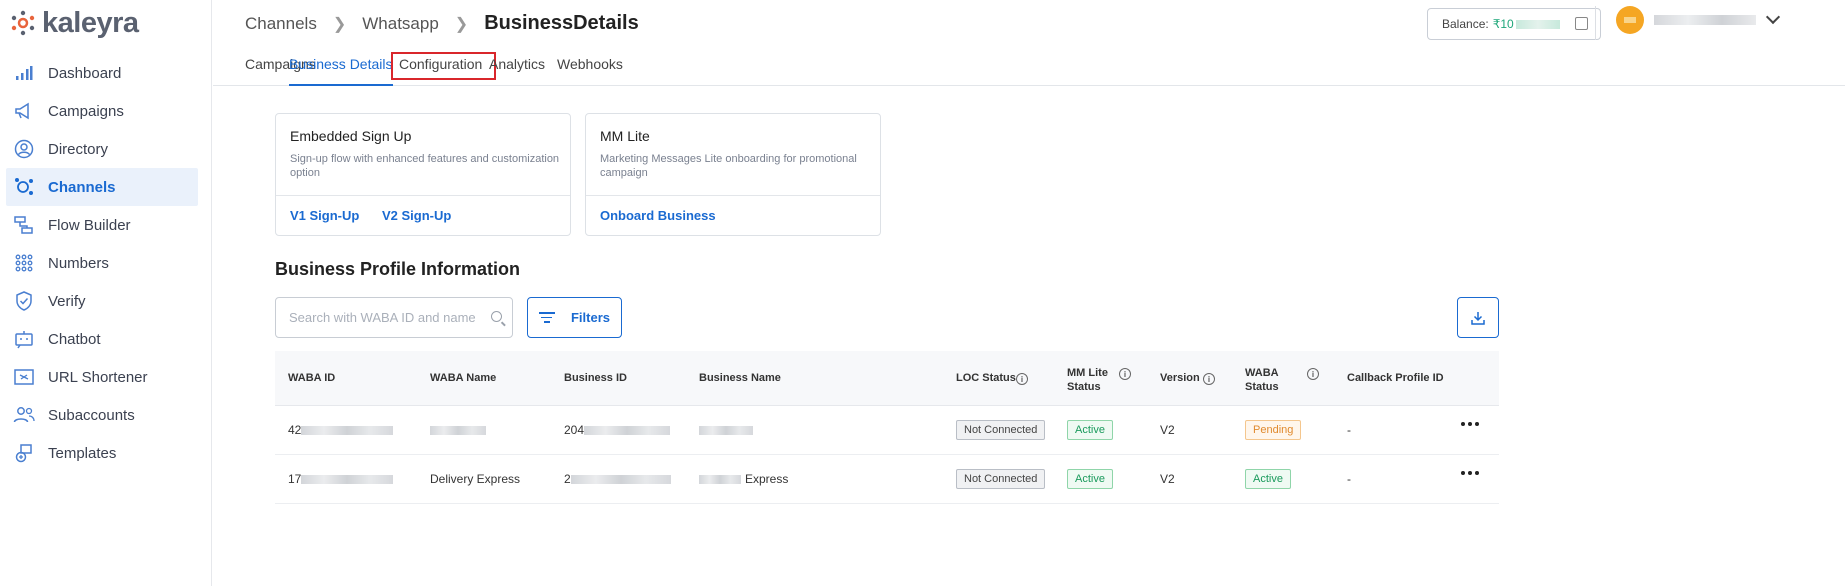 This screenshot has width=1845, height=586. Describe the element at coordinates (475, 479) in the screenshot. I see `cell-waba-name: Delivery Express` at that location.